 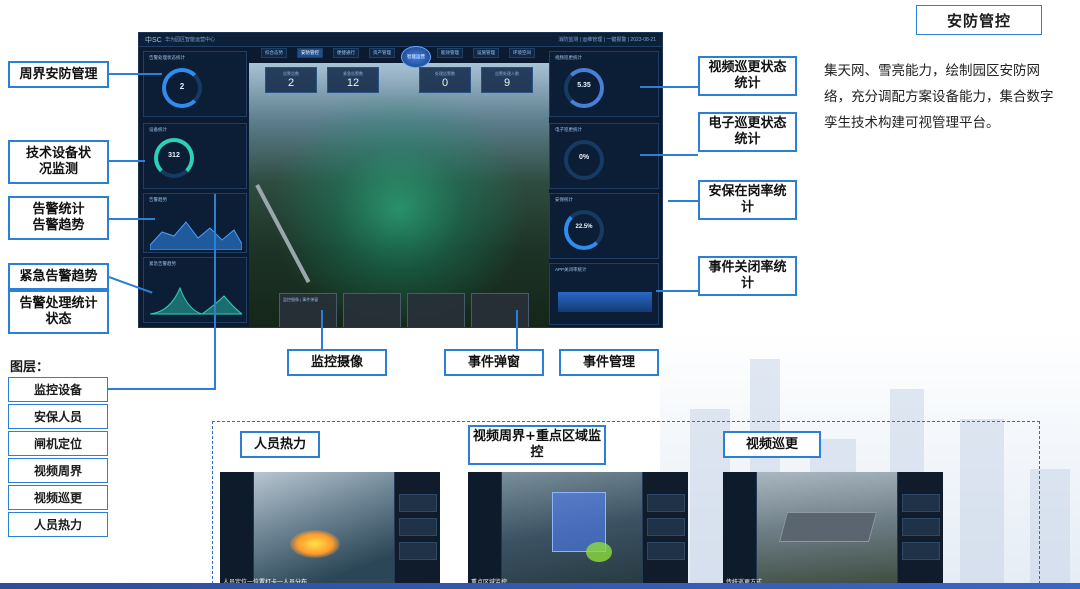 What do you see at coordinates (604, 84) in the screenshot?
I see `panel-video-patrol: 视频巡更统计 5.35` at bounding box center [604, 84].